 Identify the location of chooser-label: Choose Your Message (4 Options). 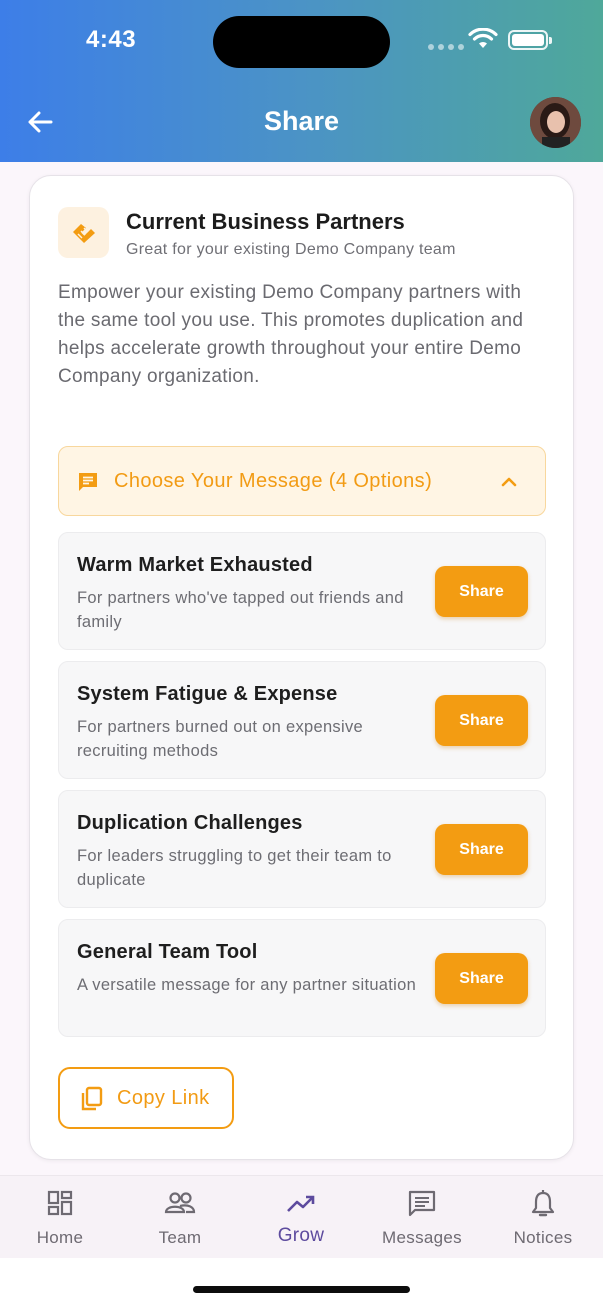
(273, 481).